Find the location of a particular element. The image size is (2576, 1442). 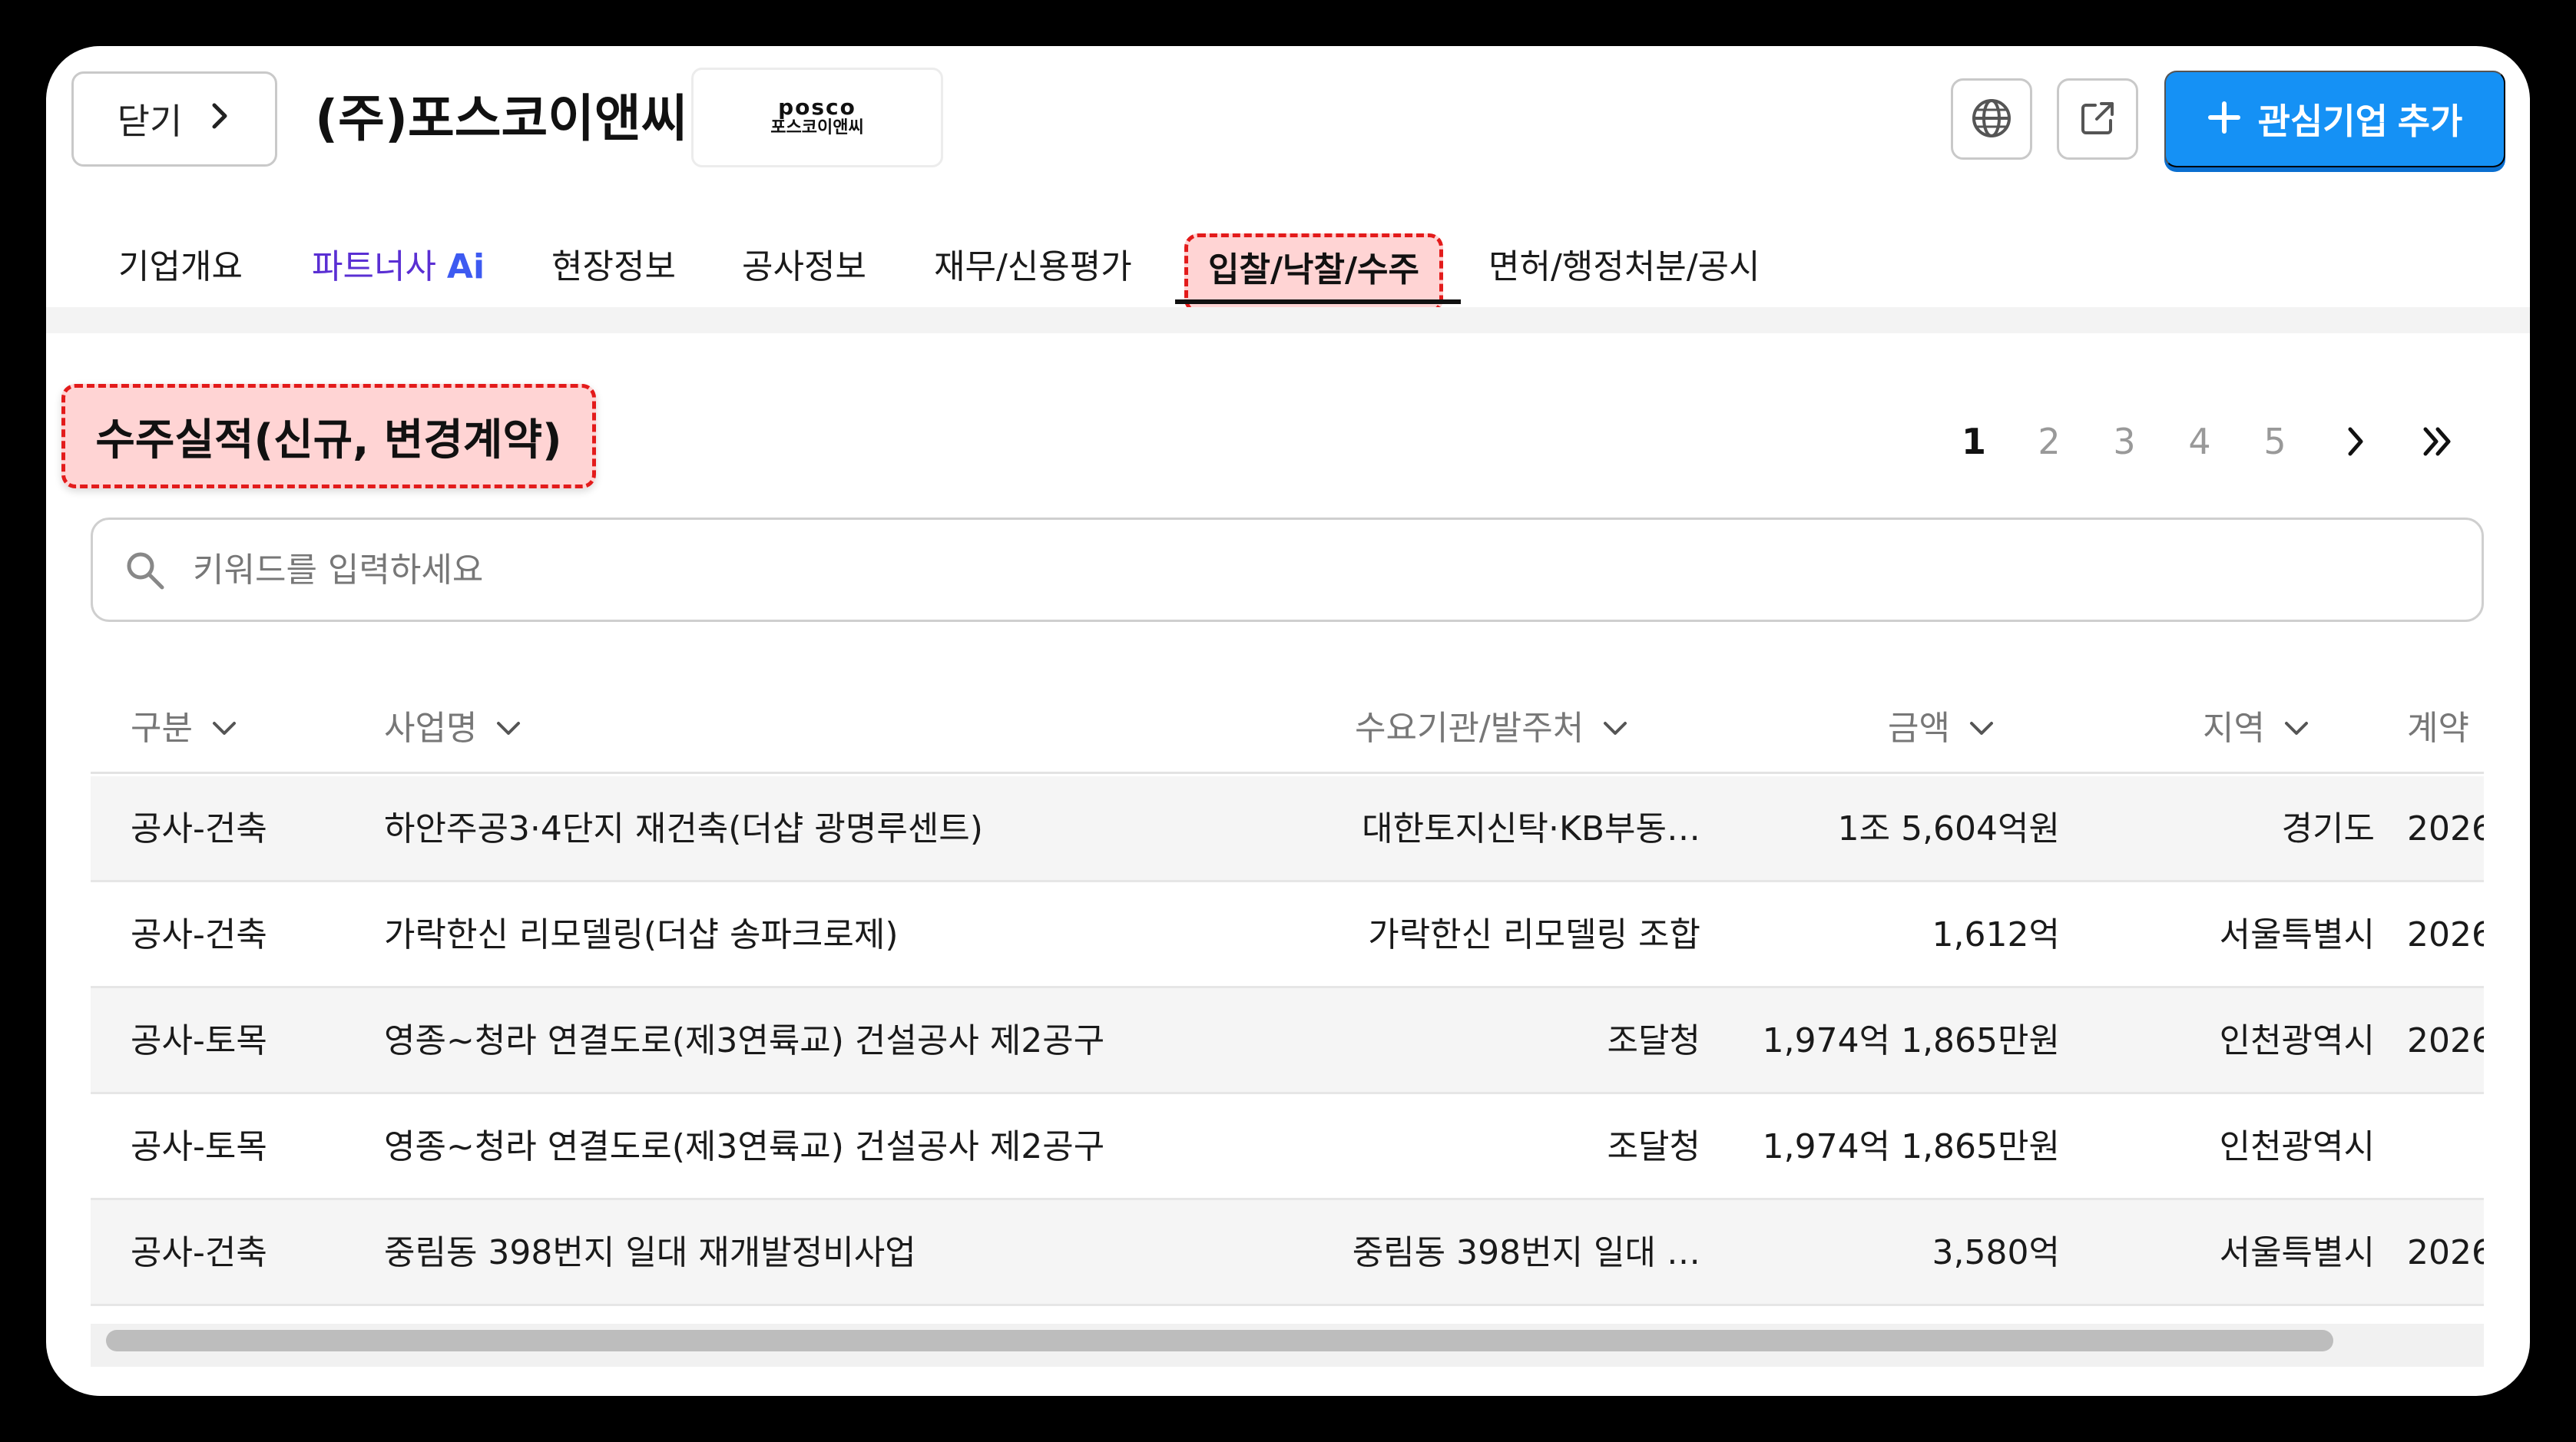

globe-icon is located at coordinates (1992, 120).